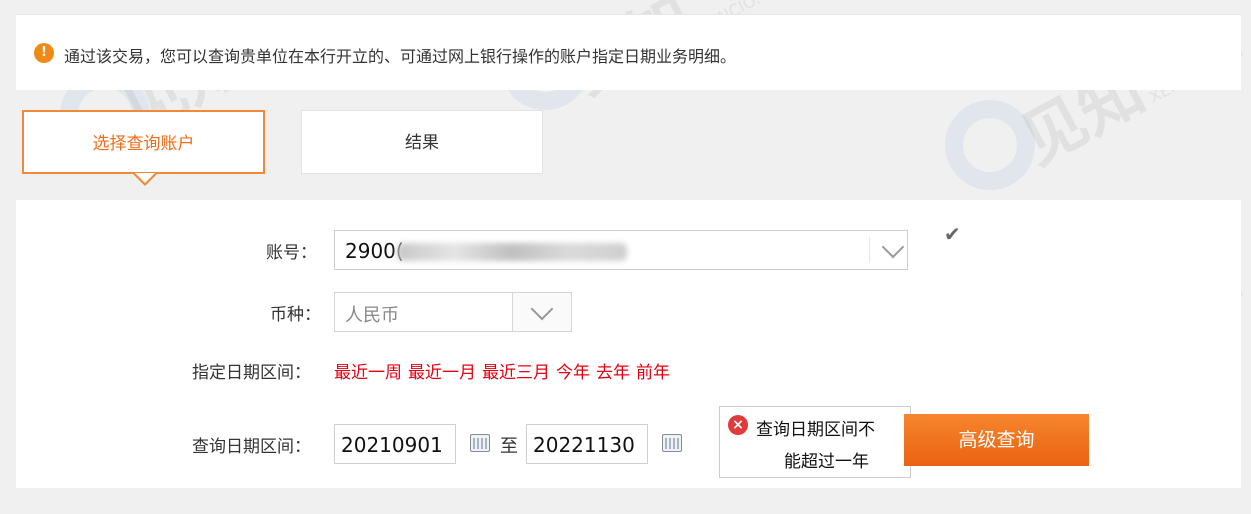  Describe the element at coordinates (442, 373) in the screenshot. I see `range-last-month: 最近一月` at that location.